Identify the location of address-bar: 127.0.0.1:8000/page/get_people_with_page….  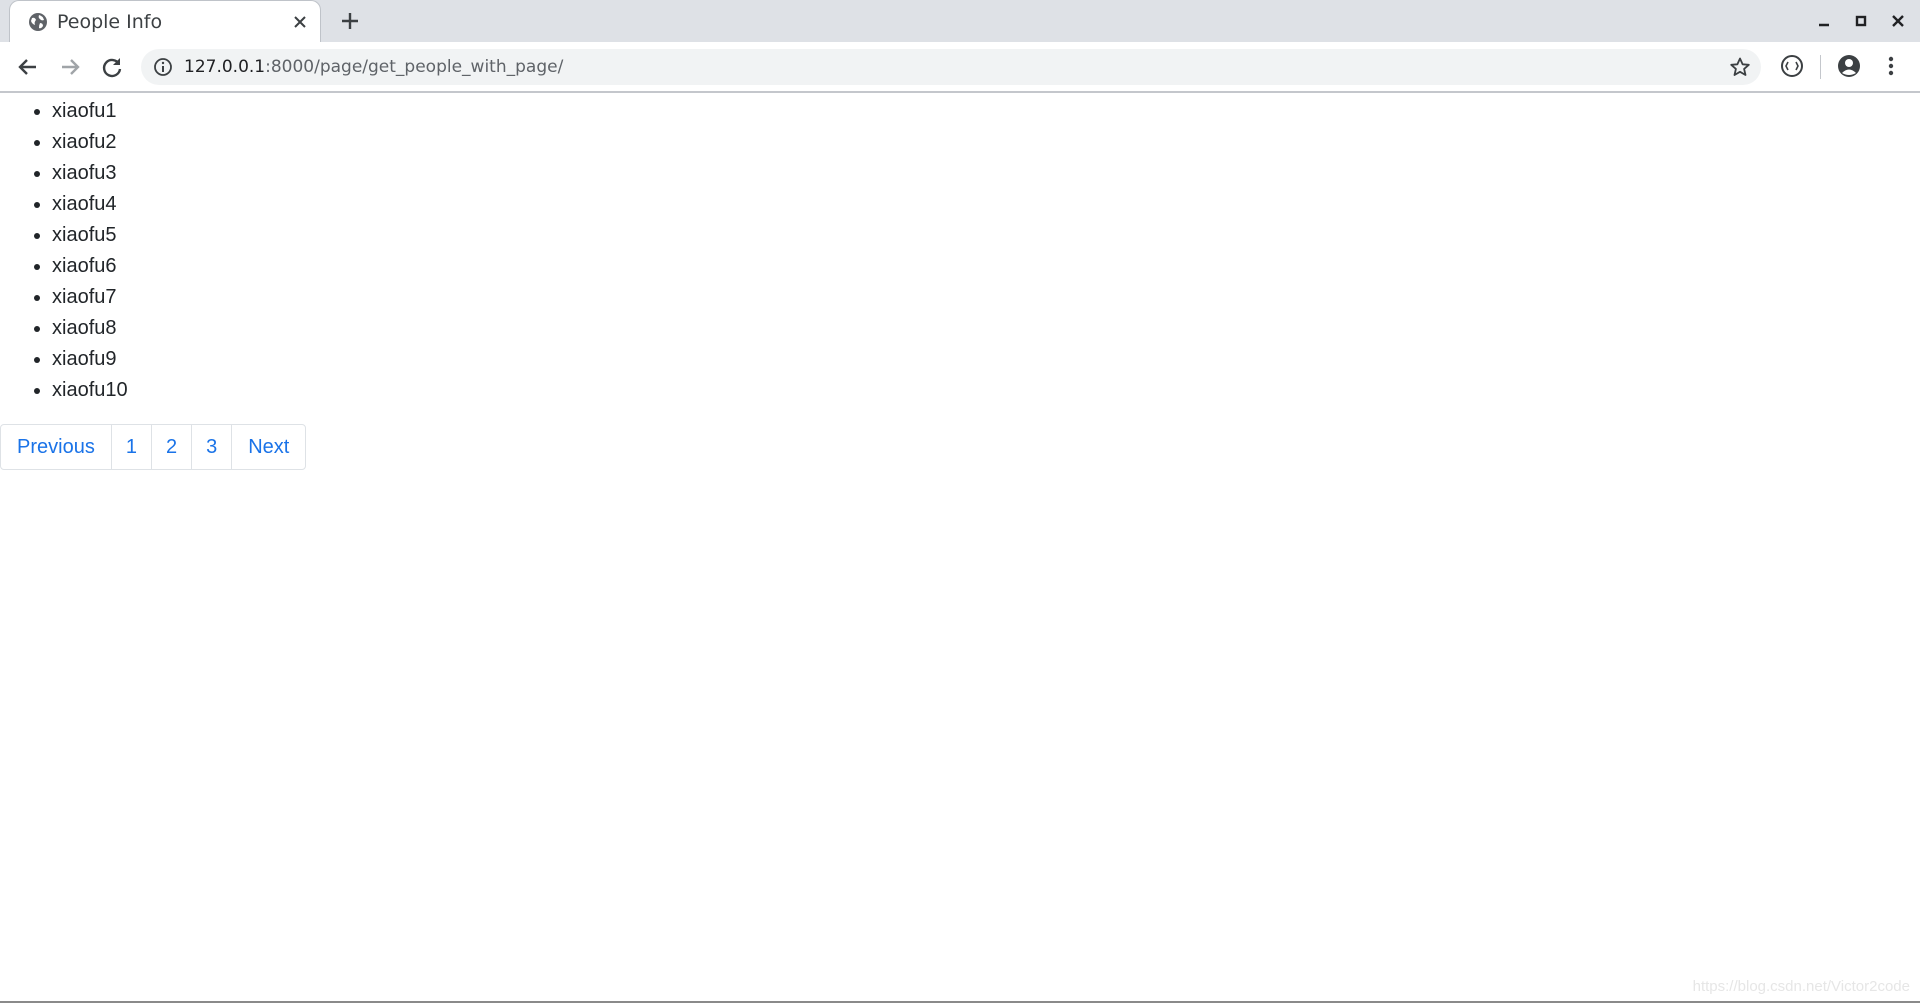
(951, 67).